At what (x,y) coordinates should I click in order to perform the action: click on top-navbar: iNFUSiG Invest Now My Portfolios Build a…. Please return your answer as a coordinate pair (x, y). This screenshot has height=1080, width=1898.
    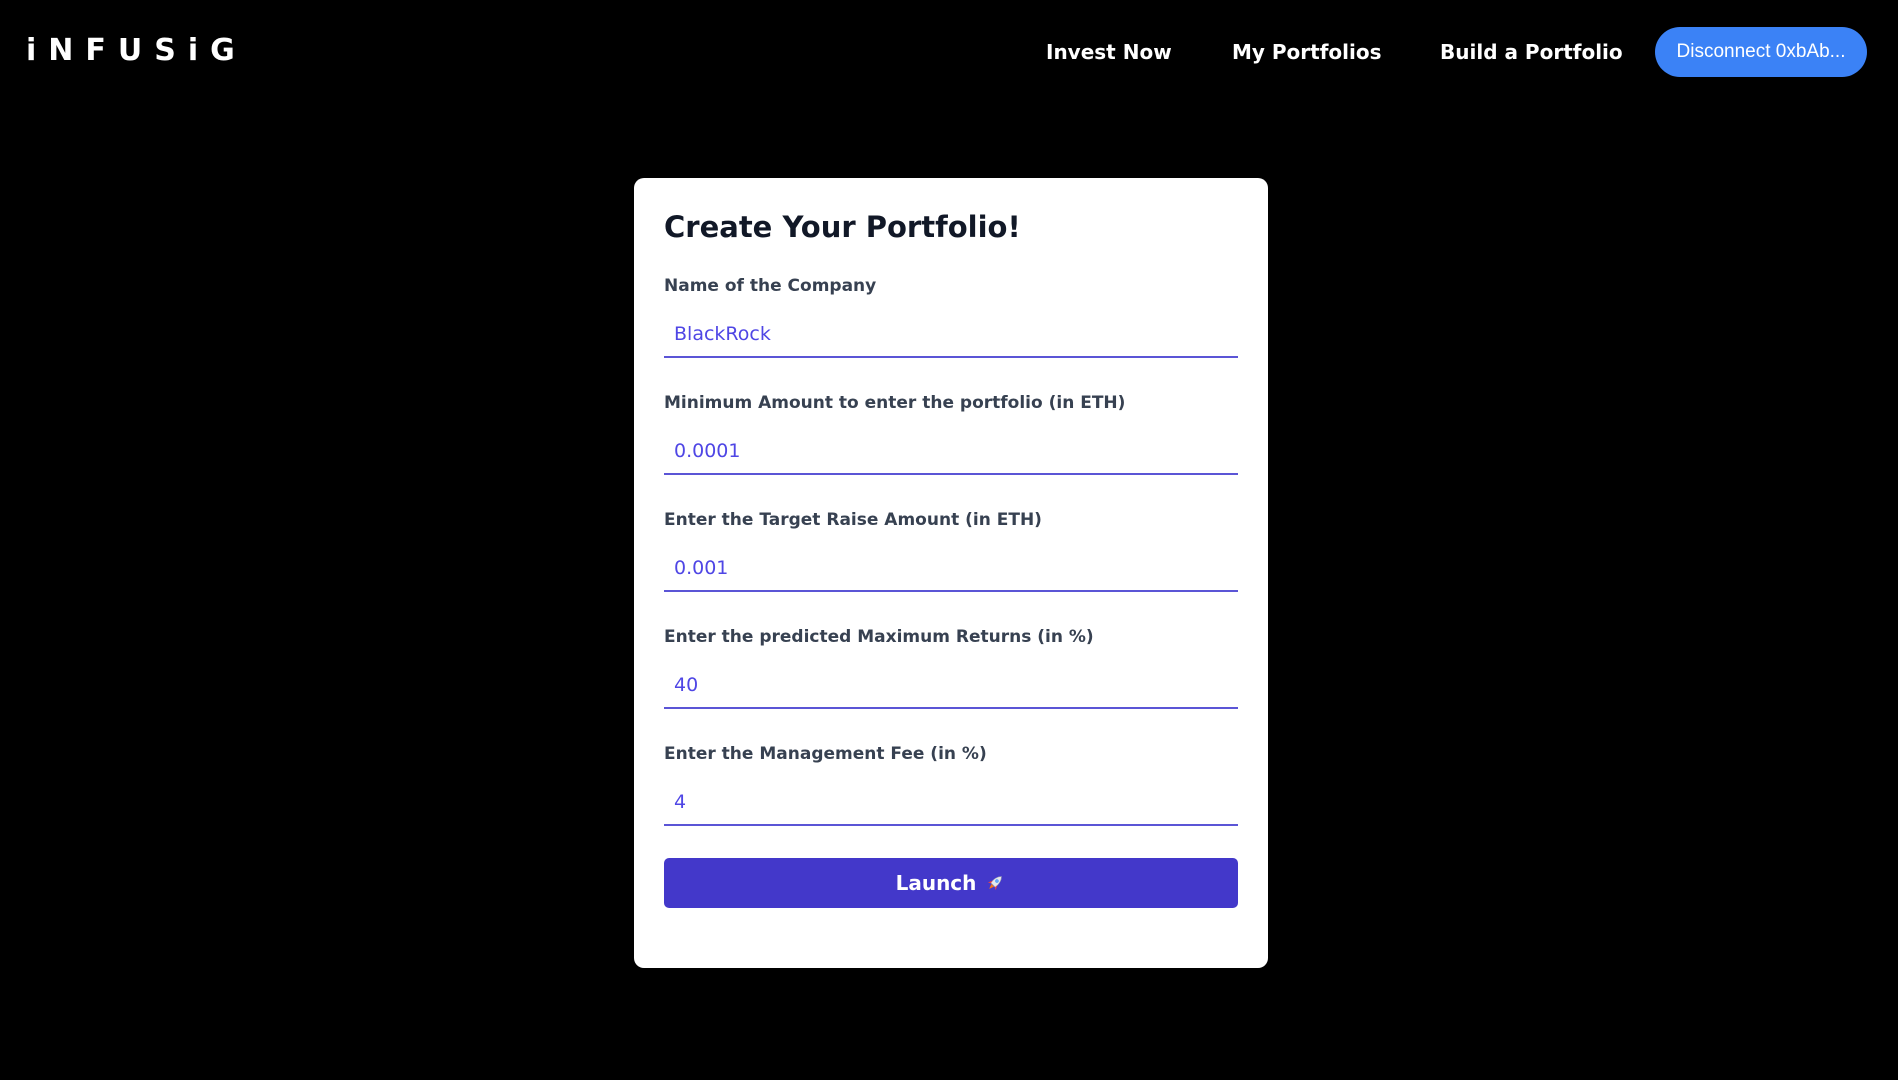
    Looking at the image, I should click on (949, 52).